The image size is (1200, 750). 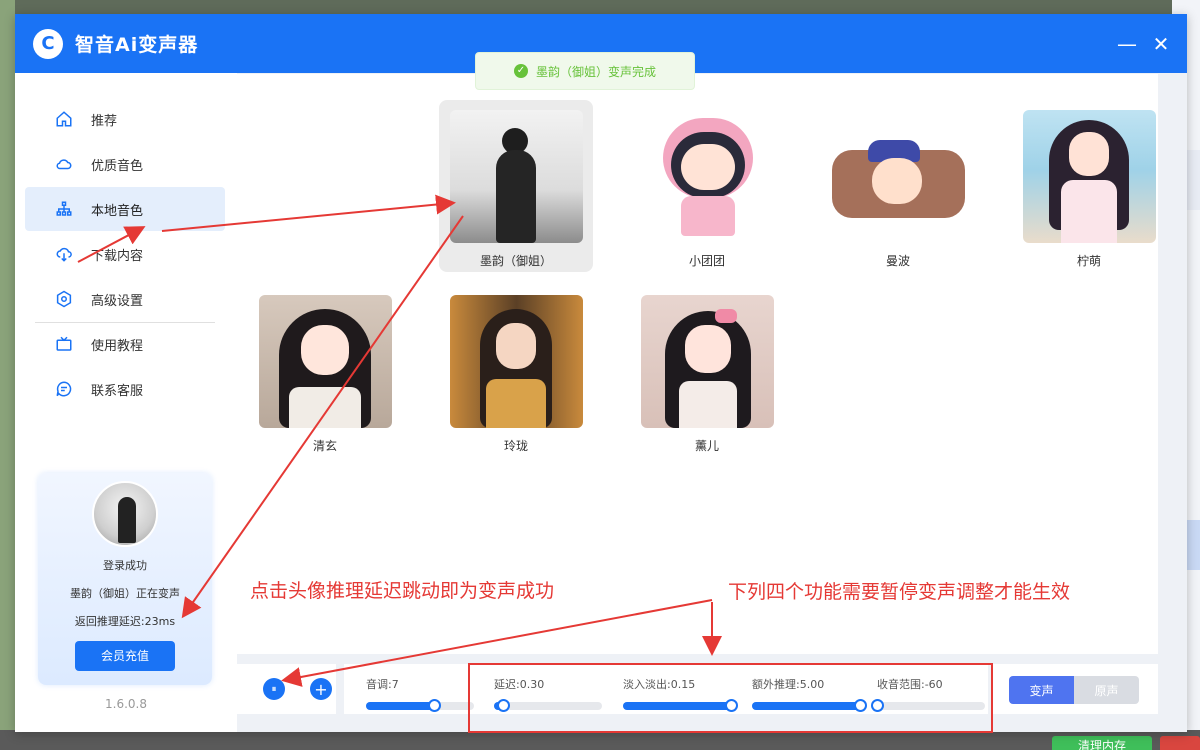 I want to click on sidebar-item-advanced-settings: 高级设置, so click(x=125, y=299).